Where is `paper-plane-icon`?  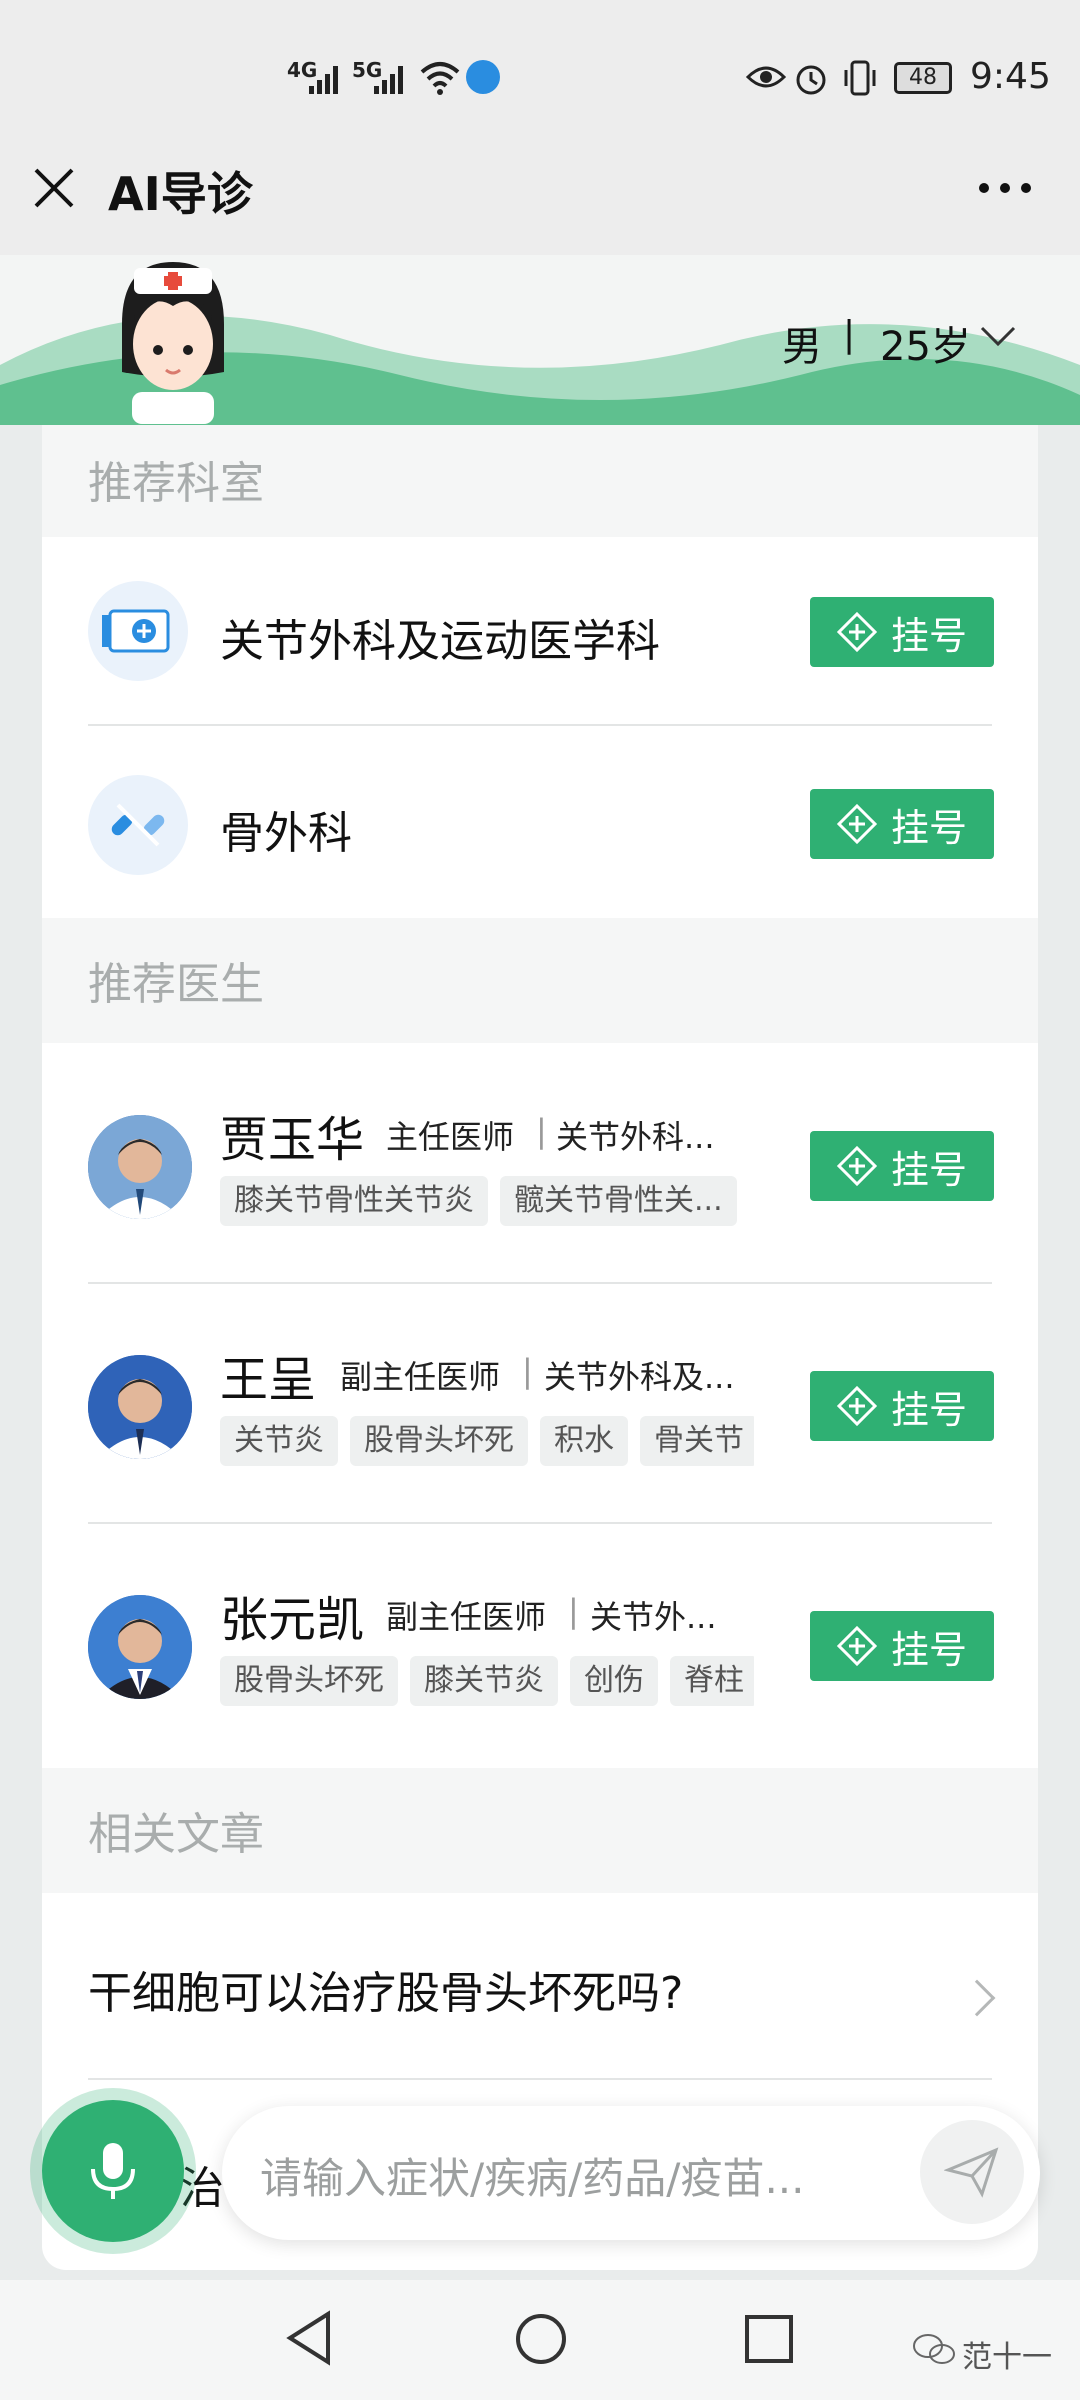
paper-plane-icon is located at coordinates (971, 2172).